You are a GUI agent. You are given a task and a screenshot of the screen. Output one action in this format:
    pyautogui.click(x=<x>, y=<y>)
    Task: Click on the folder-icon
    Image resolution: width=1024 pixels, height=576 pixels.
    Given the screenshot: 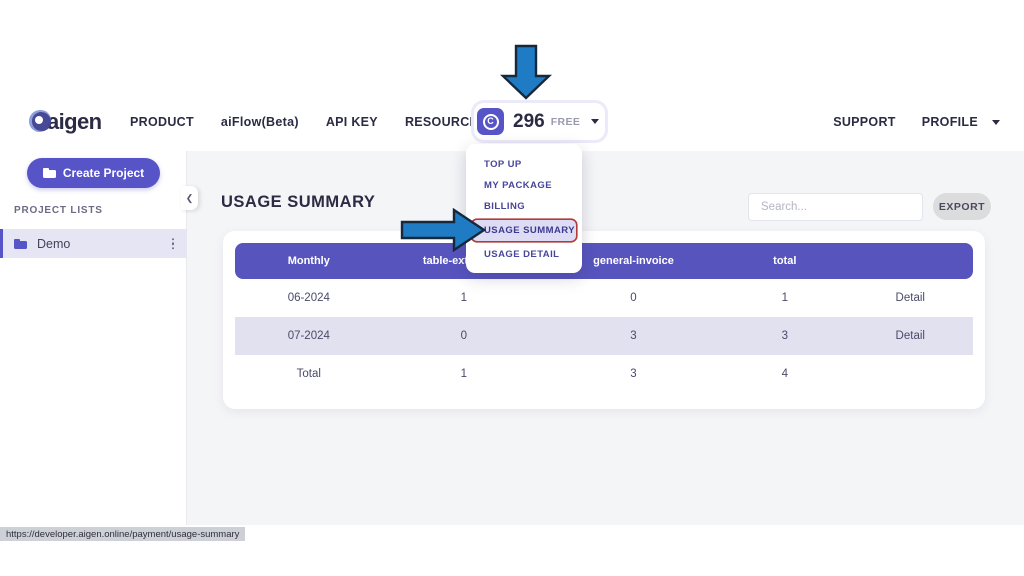 What is the action you would take?
    pyautogui.click(x=20, y=243)
    